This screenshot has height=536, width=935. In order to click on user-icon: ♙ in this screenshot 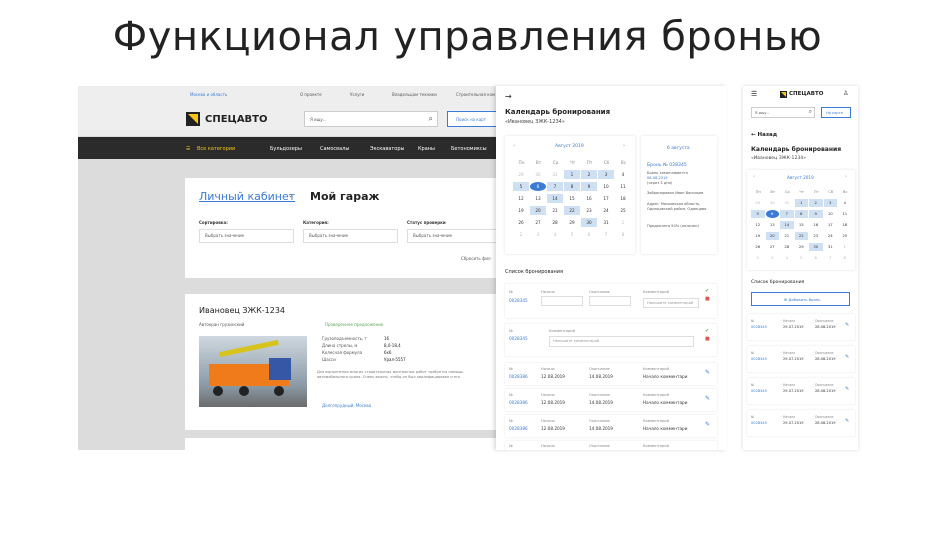, I will do `click(845, 93)`.